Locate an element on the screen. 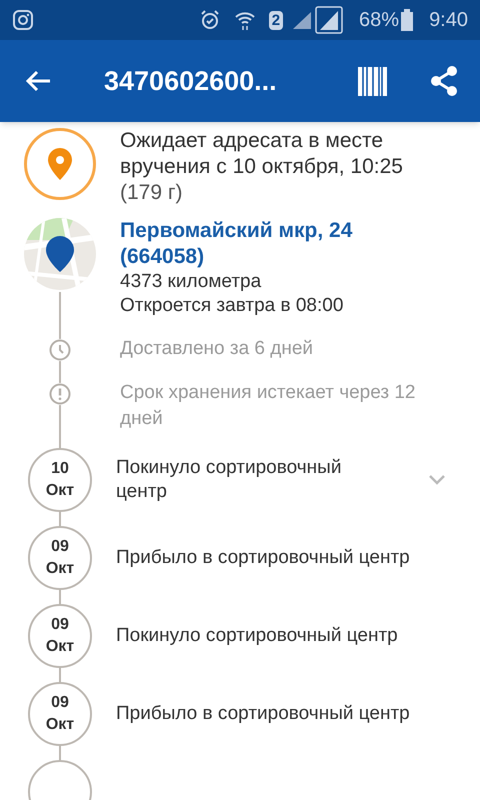 The width and height of the screenshot is (480, 800). barcode-button is located at coordinates (372, 81).